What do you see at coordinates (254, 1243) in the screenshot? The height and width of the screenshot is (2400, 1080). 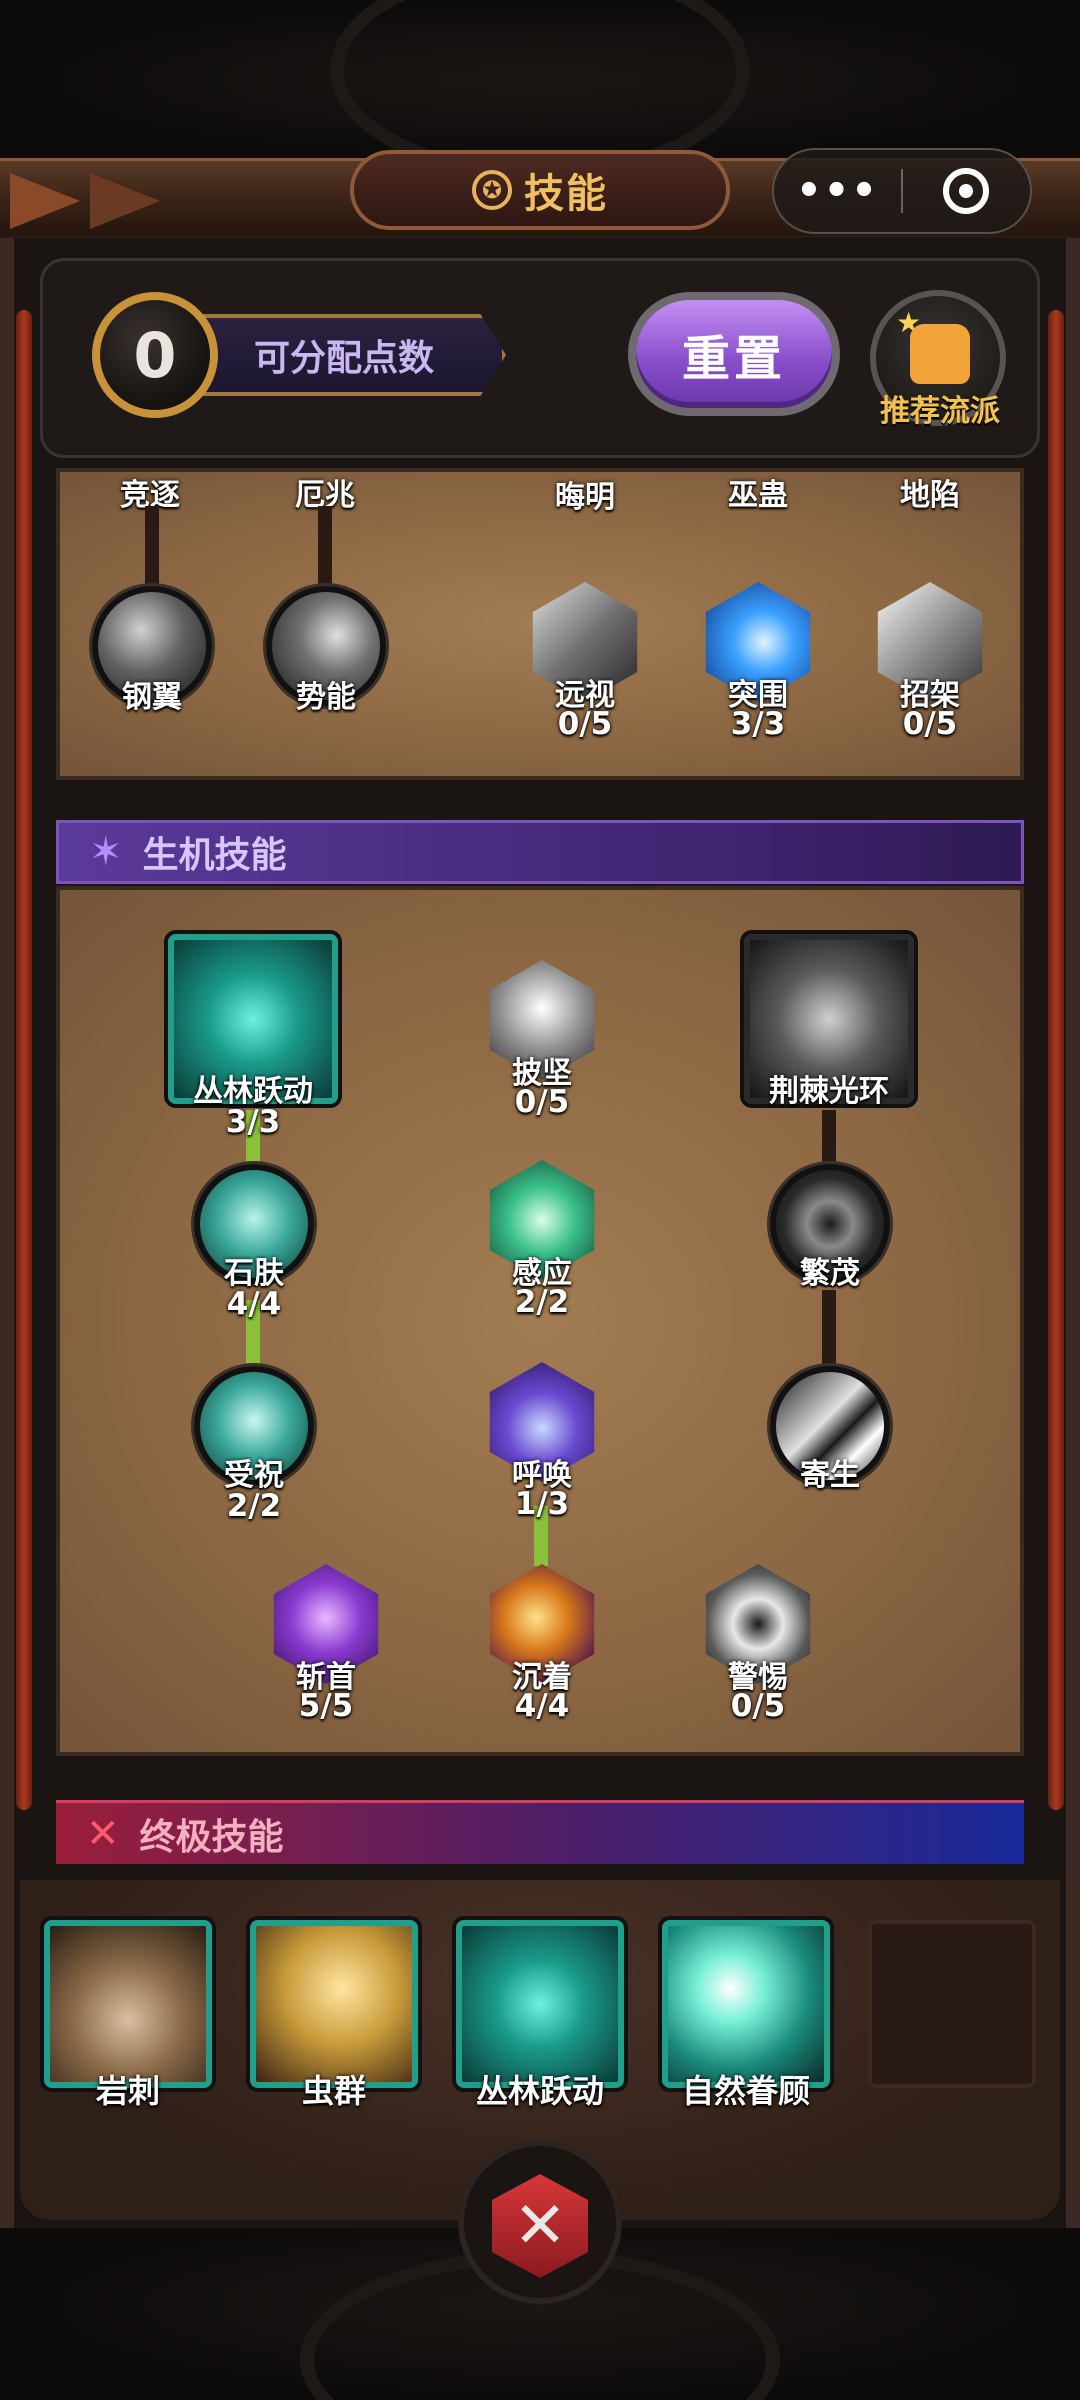 I see `skill-node-stone-skin: 石肤 4/4` at bounding box center [254, 1243].